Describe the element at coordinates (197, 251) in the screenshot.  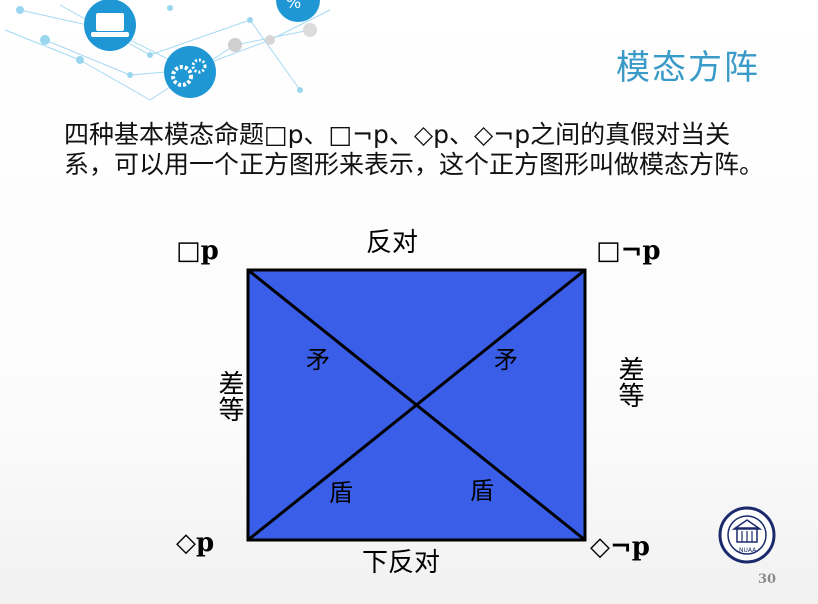
I see `corner-top-left: □p` at that location.